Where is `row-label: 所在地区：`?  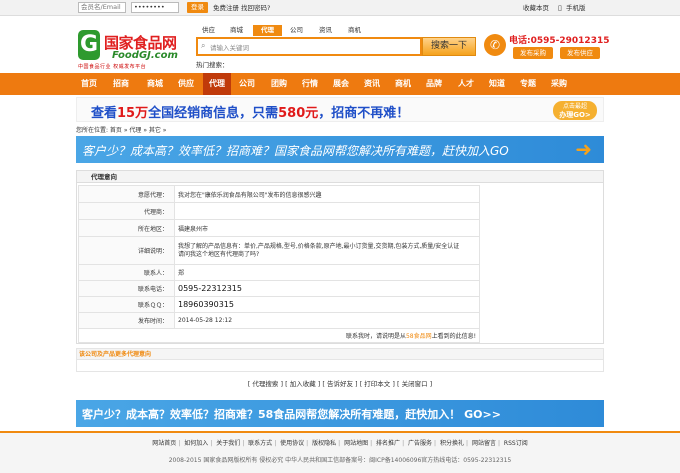
row-label: 所在地区： is located at coordinates (126, 228).